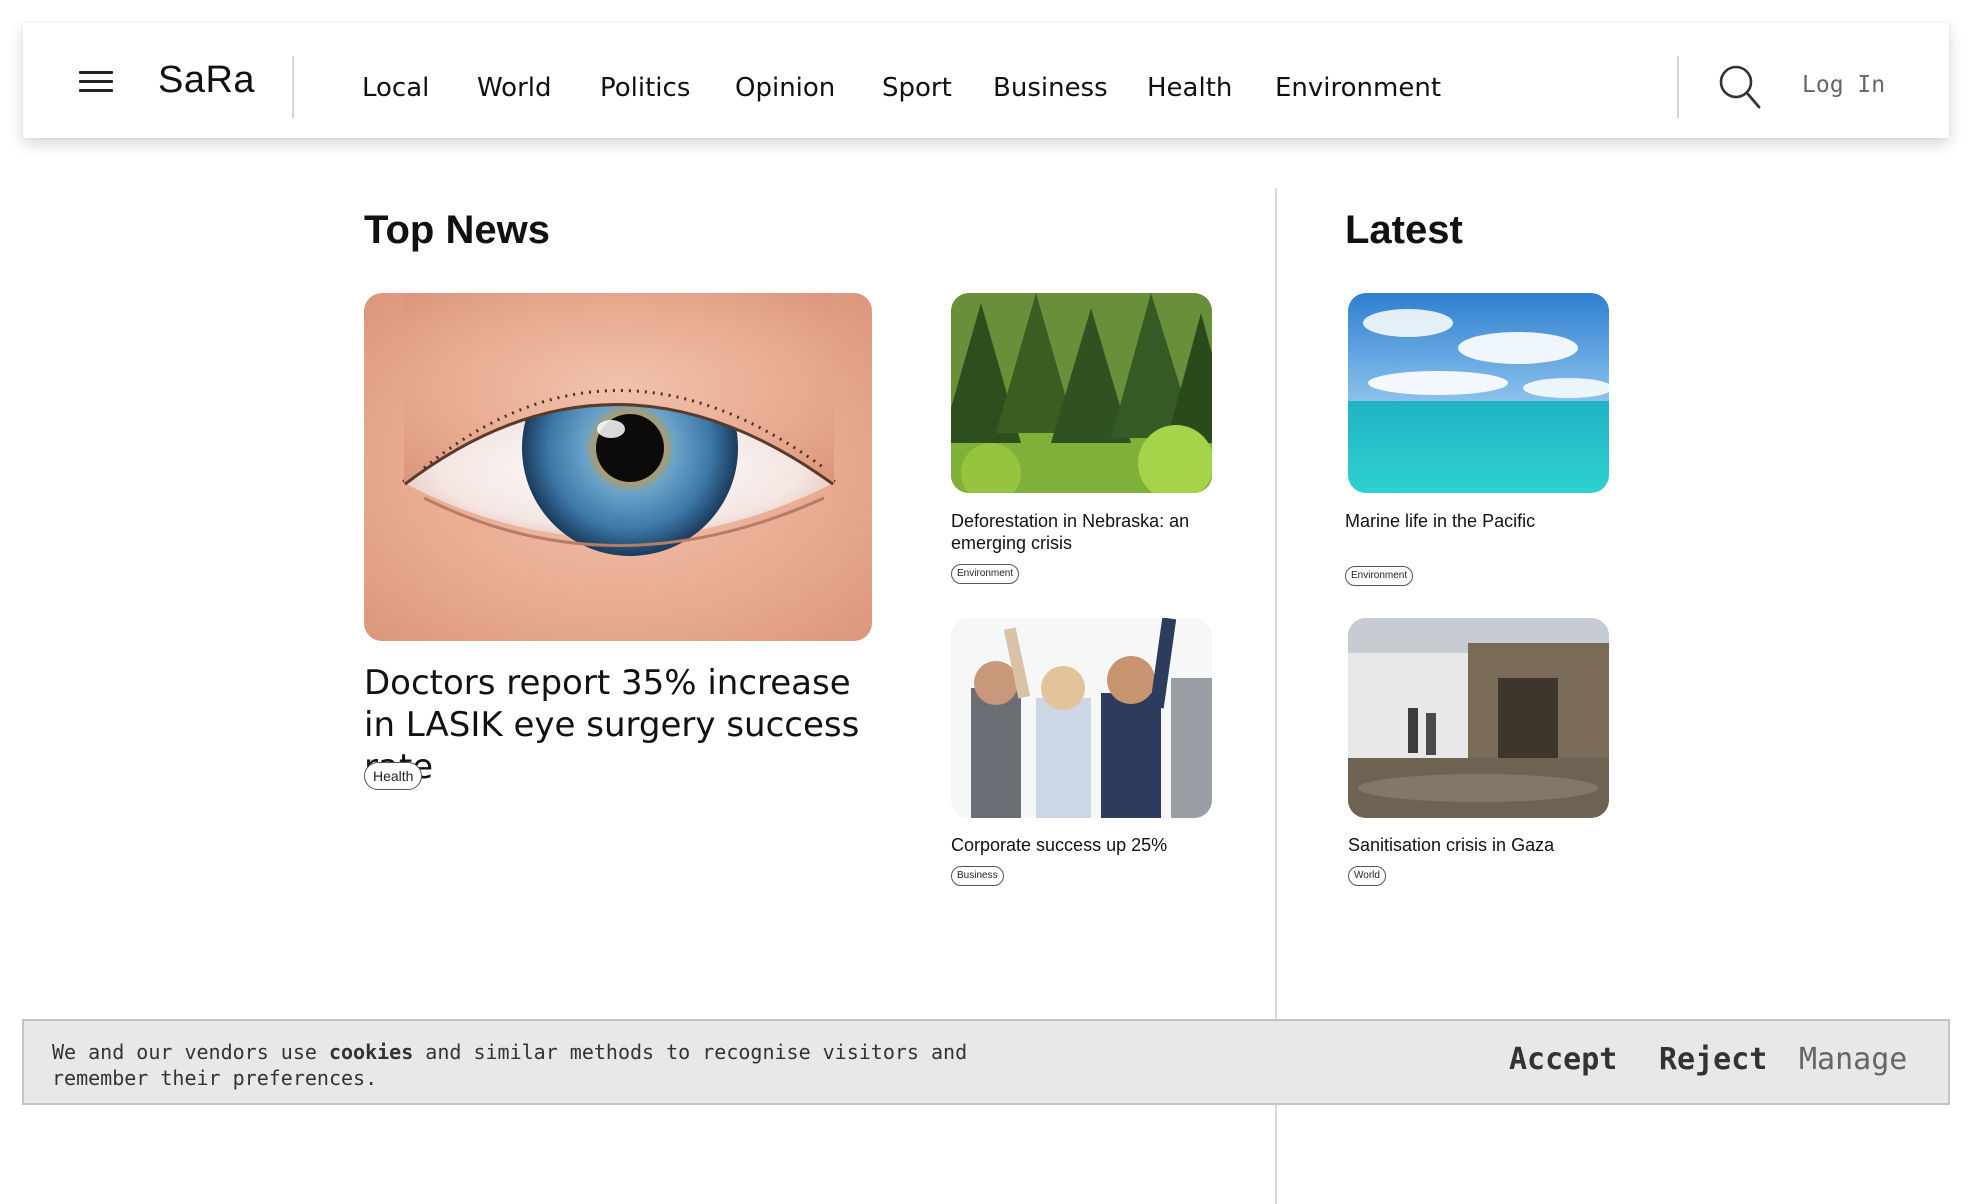  I want to click on header-divider-left, so click(293, 87).